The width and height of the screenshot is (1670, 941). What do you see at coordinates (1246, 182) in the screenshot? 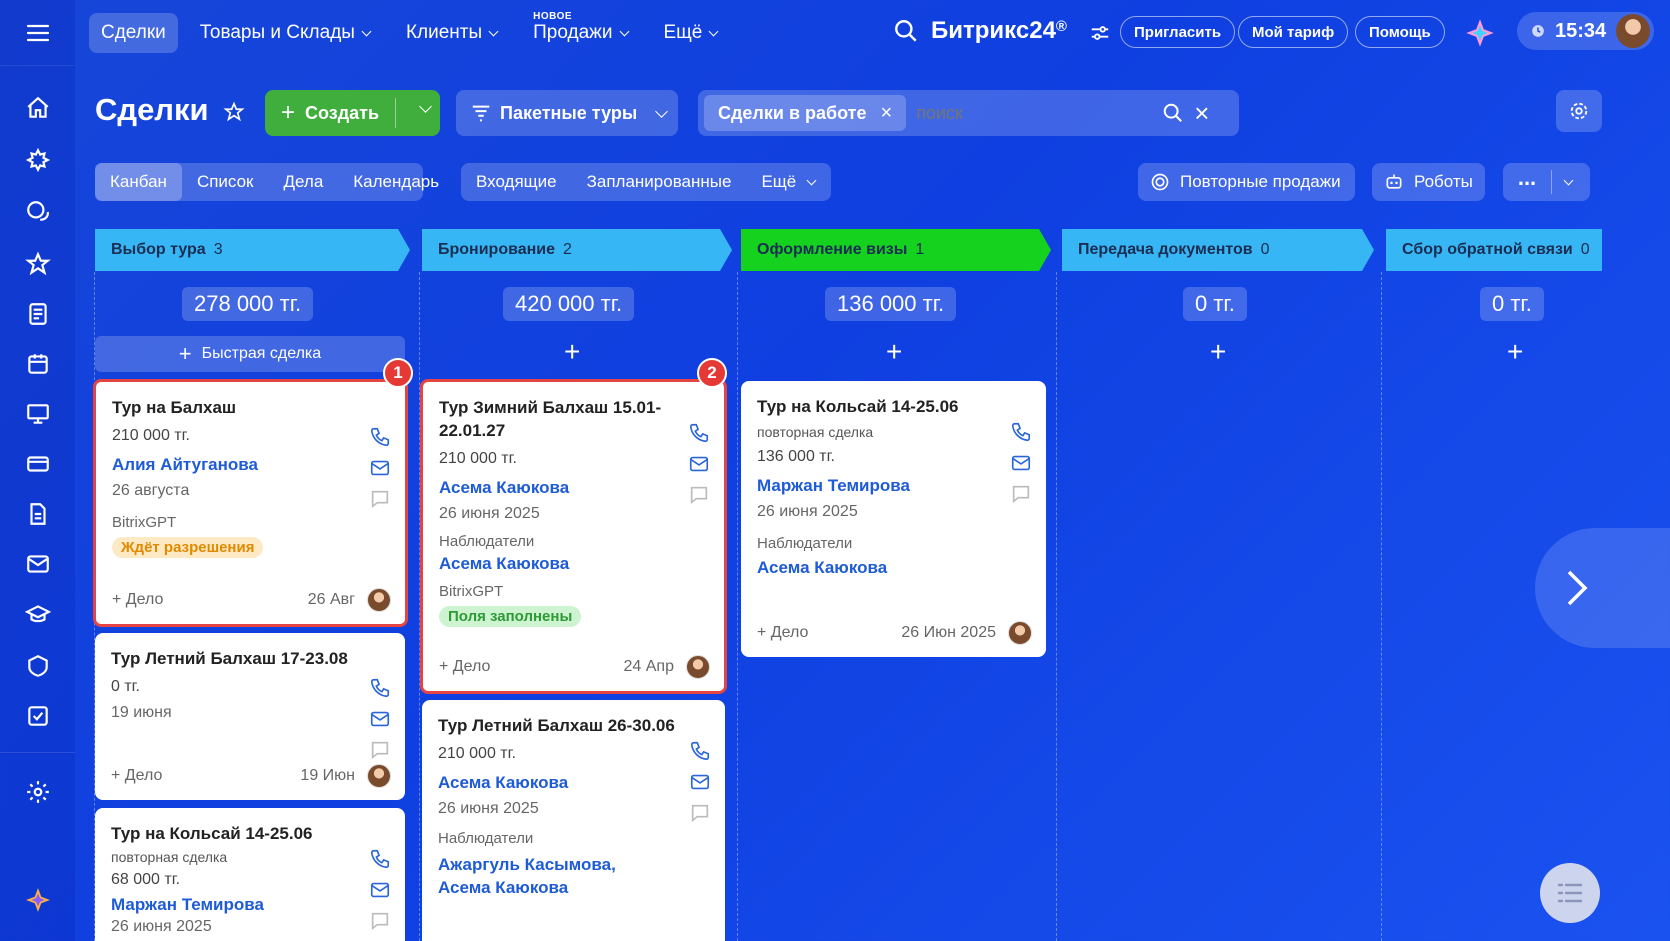
I see `repeat-sales-button: Повторные продажи` at bounding box center [1246, 182].